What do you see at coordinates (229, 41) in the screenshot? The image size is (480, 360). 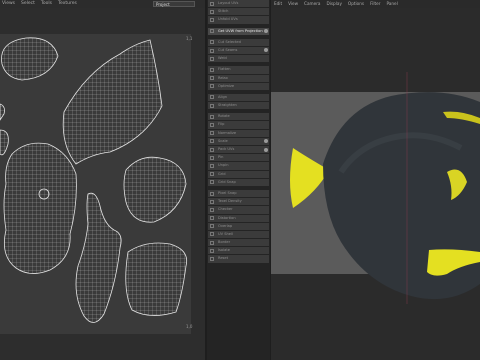 I see `tool-label: Cut Selected` at bounding box center [229, 41].